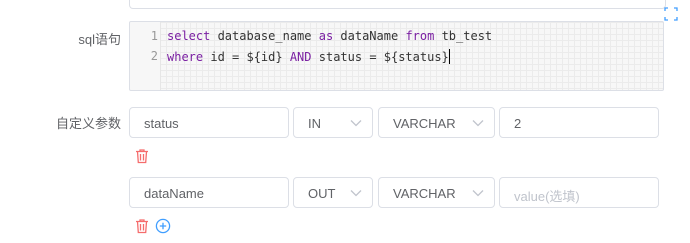  What do you see at coordinates (154, 36) in the screenshot?
I see `line-number: 1` at bounding box center [154, 36].